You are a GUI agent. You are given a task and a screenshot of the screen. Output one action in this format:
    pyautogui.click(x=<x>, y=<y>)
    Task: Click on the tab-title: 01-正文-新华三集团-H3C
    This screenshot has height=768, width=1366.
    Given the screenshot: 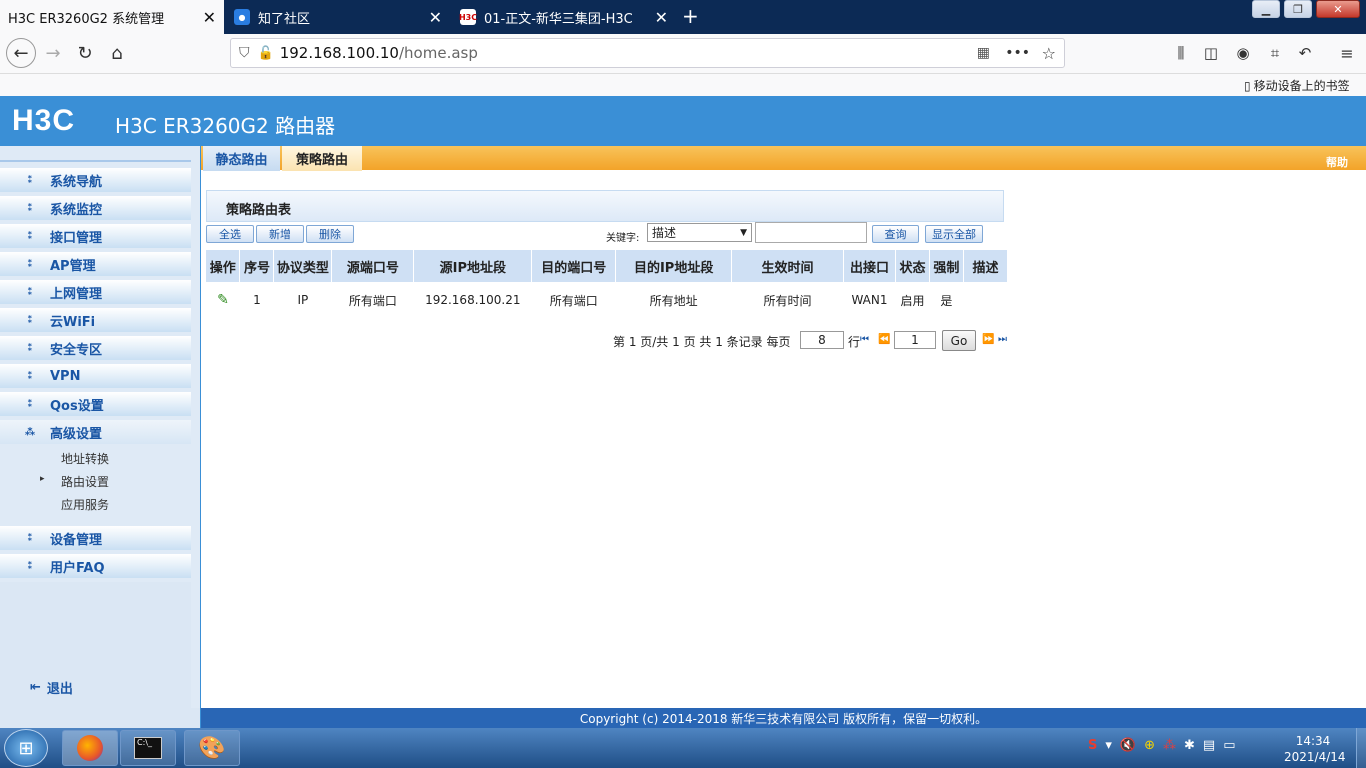 What is the action you would take?
    pyautogui.click(x=558, y=19)
    